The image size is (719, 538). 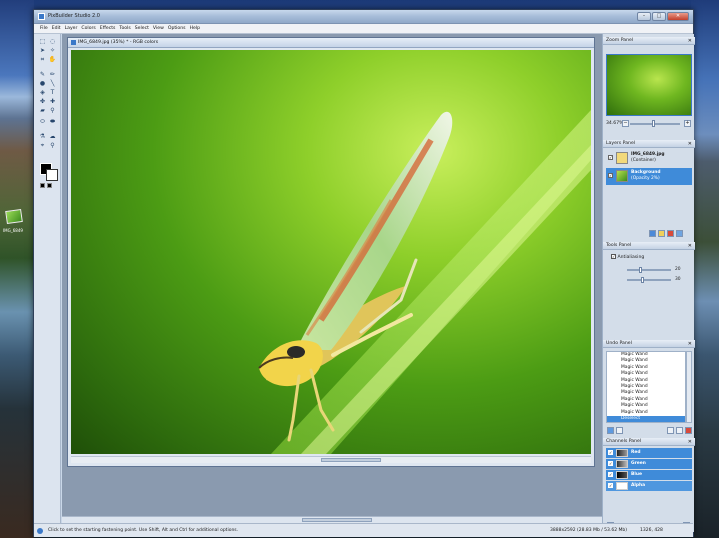 What do you see at coordinates (652, 233) in the screenshot?
I see `layer-properties-icon` at bounding box center [652, 233].